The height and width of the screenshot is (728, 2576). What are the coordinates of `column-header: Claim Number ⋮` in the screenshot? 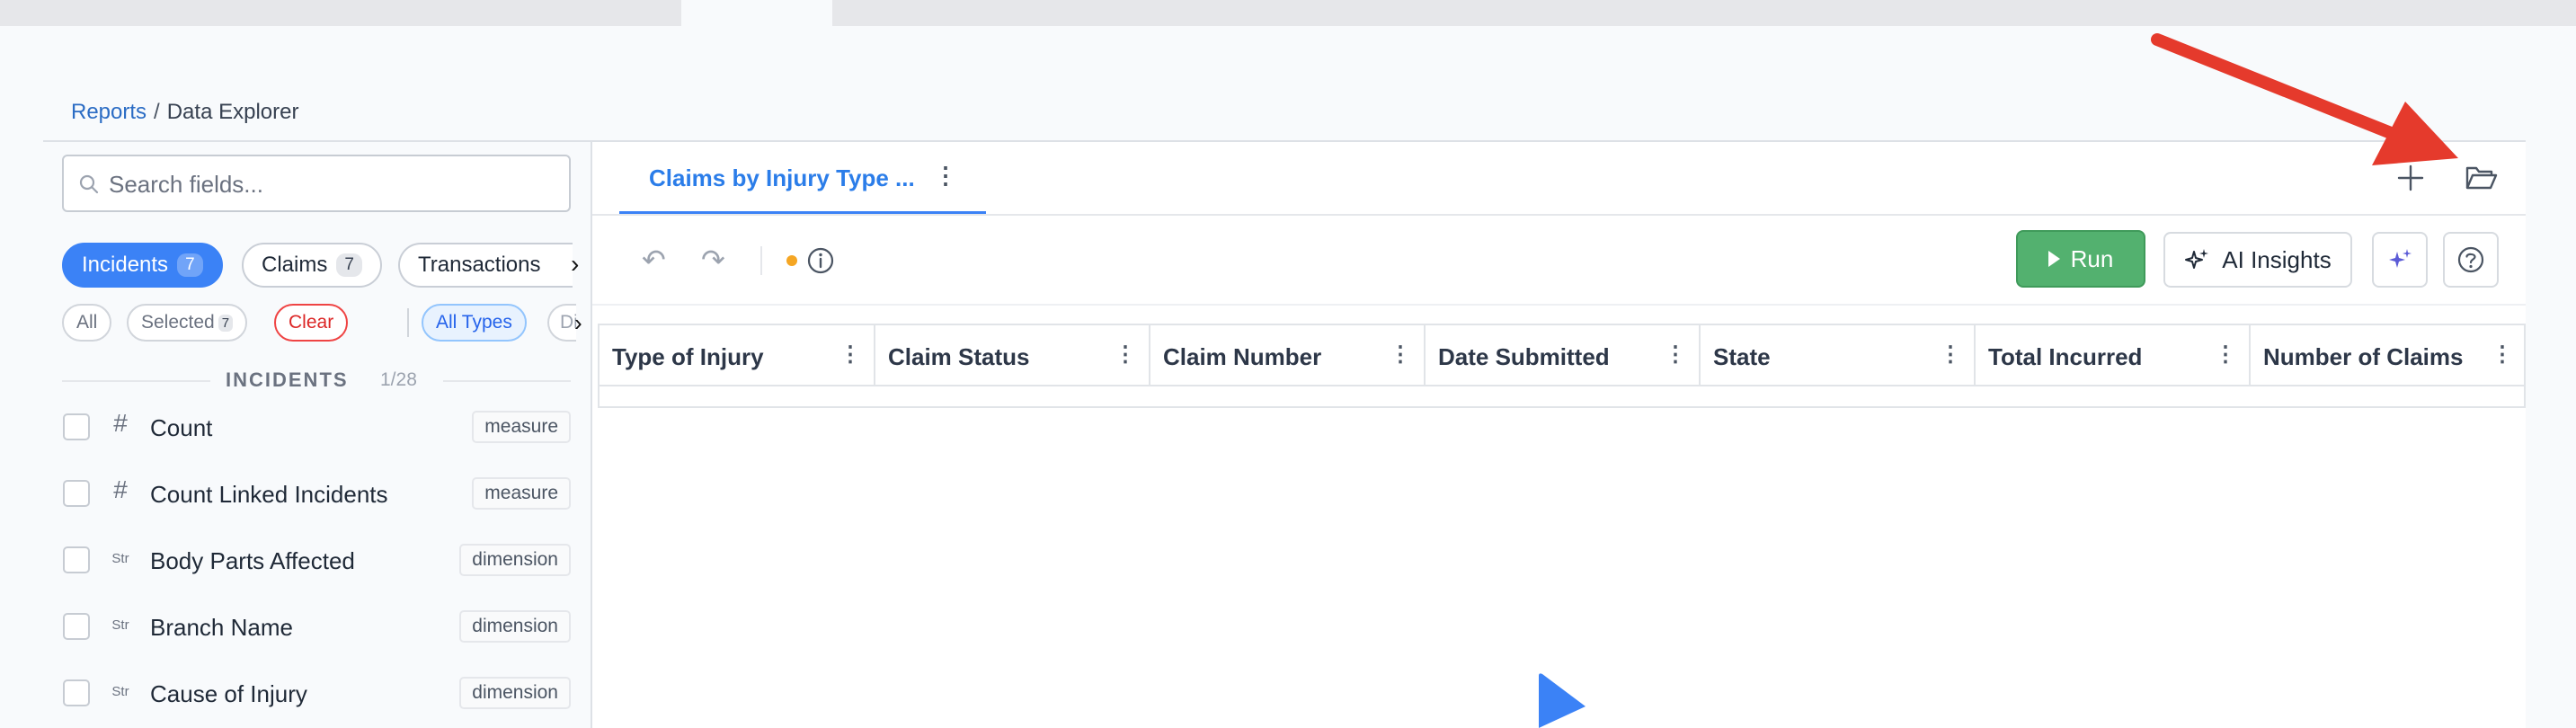 It's located at (1288, 355).